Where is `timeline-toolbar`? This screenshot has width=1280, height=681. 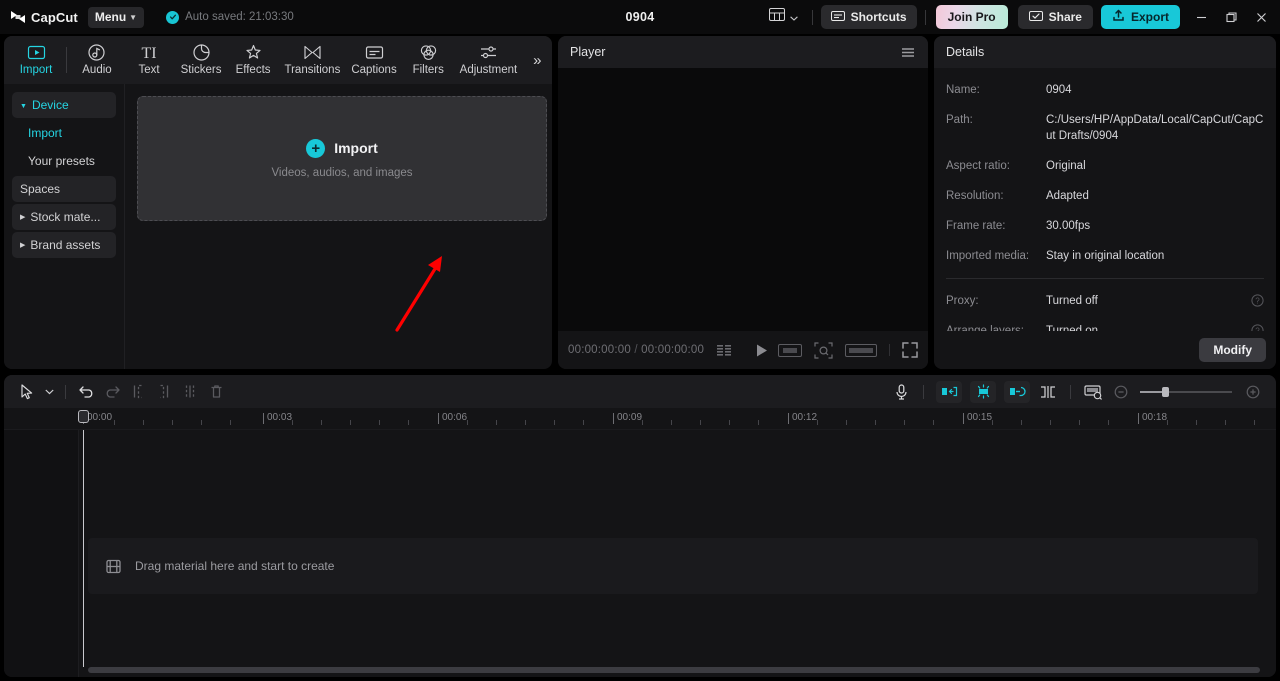
timeline-toolbar is located at coordinates (640, 391).